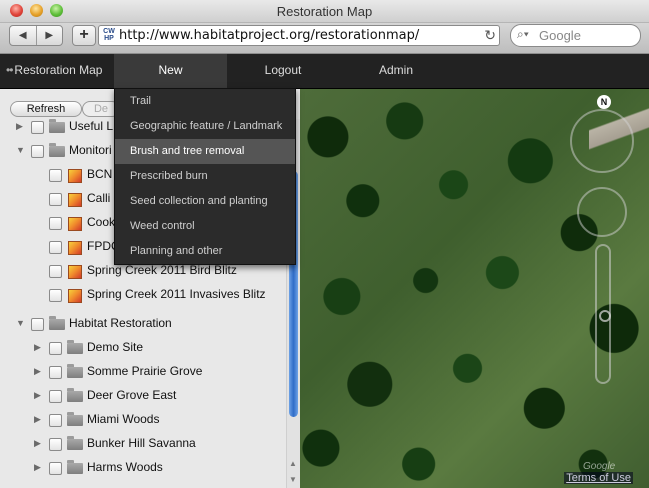 The width and height of the screenshot is (649, 488). What do you see at coordinates (125, 467) in the screenshot?
I see `tree-label: Harms Woods` at bounding box center [125, 467].